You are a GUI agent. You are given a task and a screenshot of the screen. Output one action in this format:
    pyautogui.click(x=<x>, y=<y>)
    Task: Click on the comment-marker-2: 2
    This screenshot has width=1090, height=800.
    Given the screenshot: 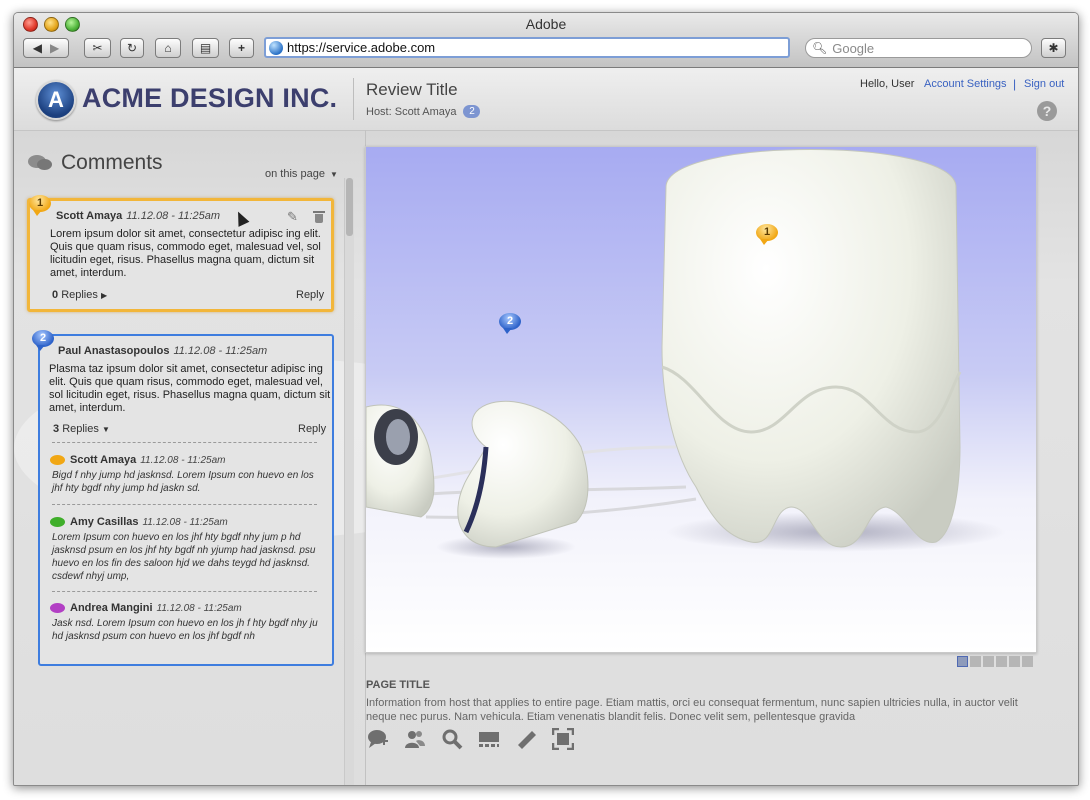 What is the action you would take?
    pyautogui.click(x=43, y=340)
    